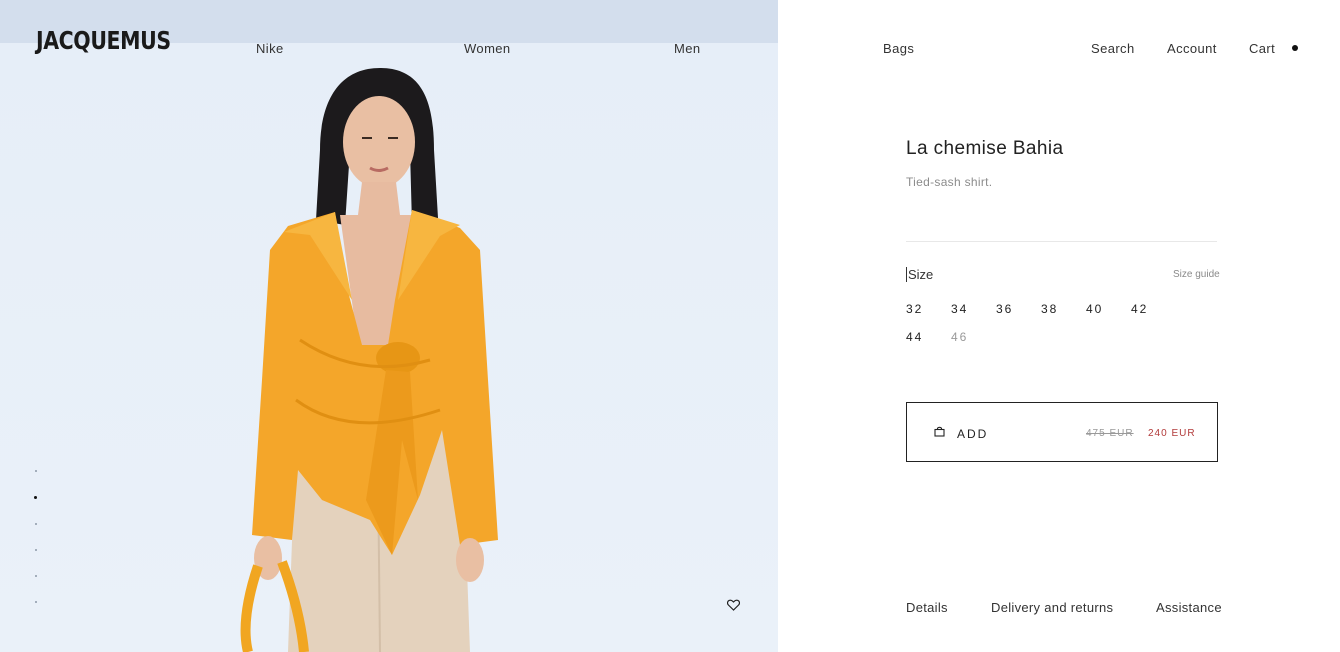 The width and height of the screenshot is (1340, 652). What do you see at coordinates (920, 274) in the screenshot?
I see `size-label: Size` at bounding box center [920, 274].